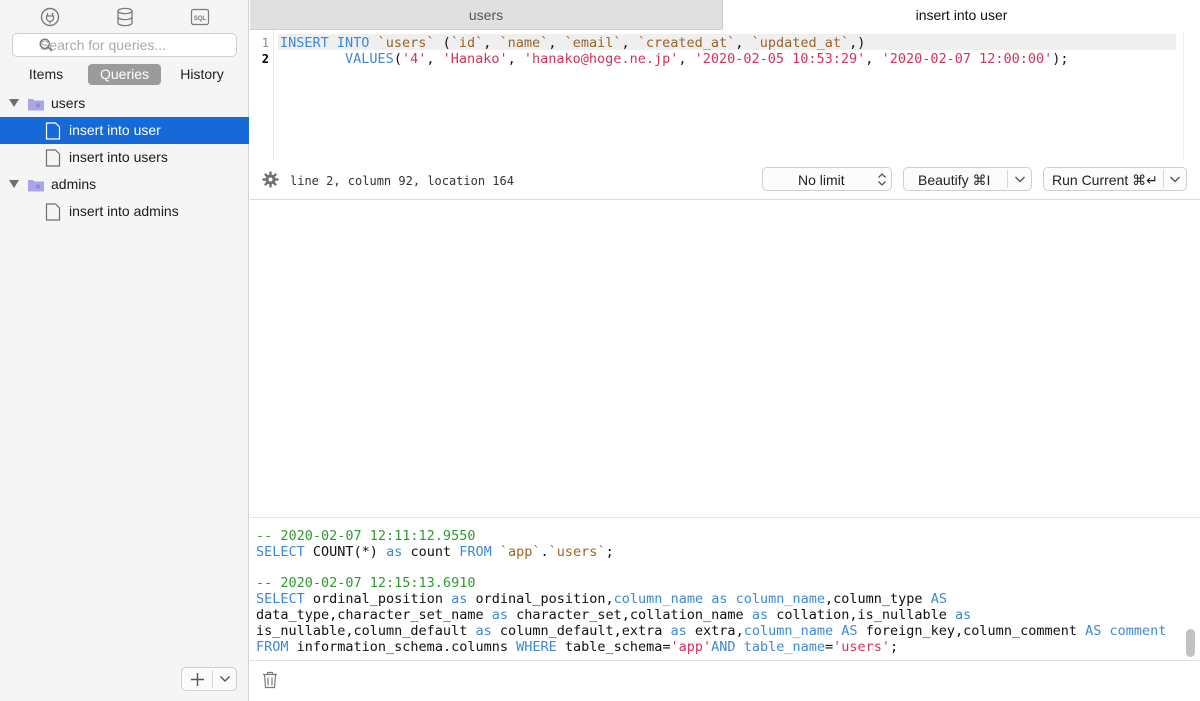 The height and width of the screenshot is (701, 1200). I want to click on tab-users: users, so click(486, 15).